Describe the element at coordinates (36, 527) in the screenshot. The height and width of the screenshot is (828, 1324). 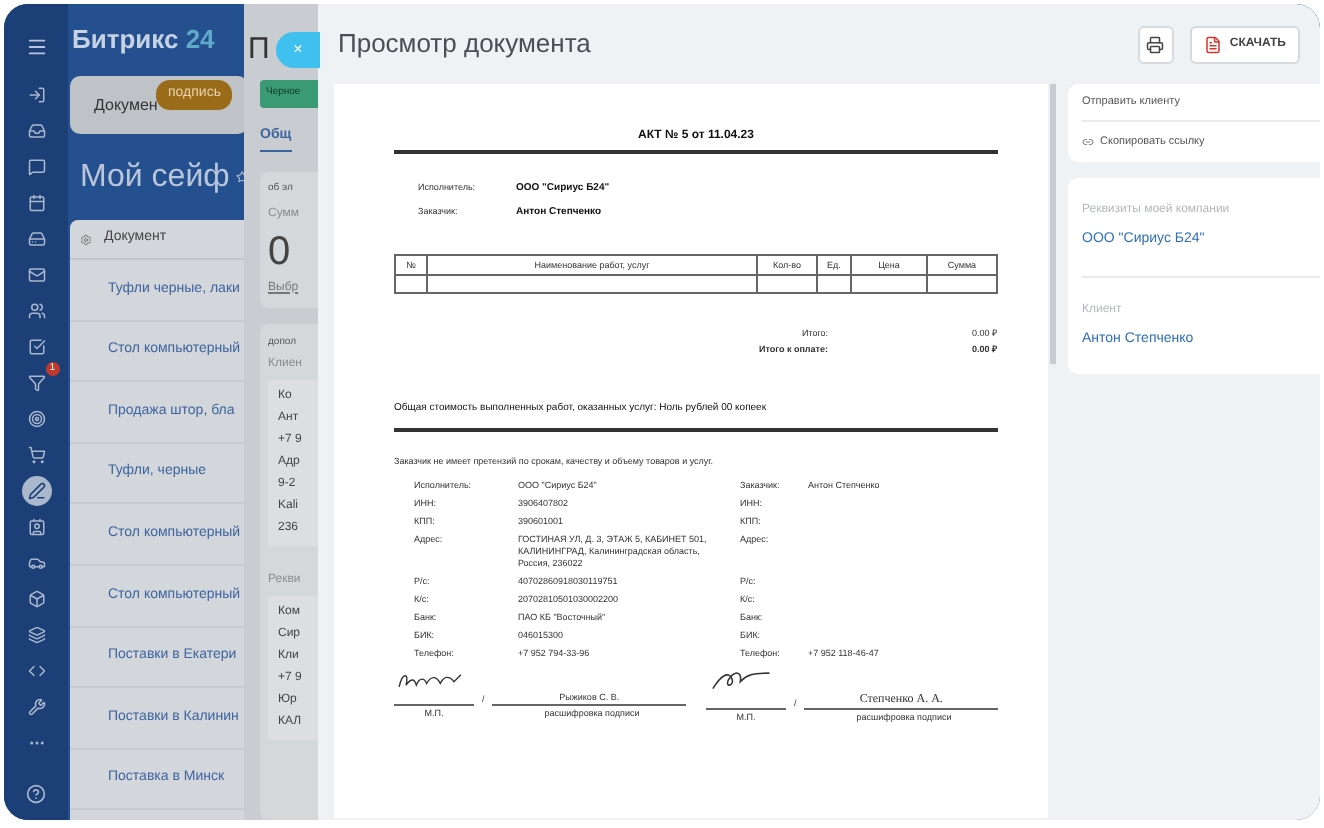
I see `contact-icon` at that location.